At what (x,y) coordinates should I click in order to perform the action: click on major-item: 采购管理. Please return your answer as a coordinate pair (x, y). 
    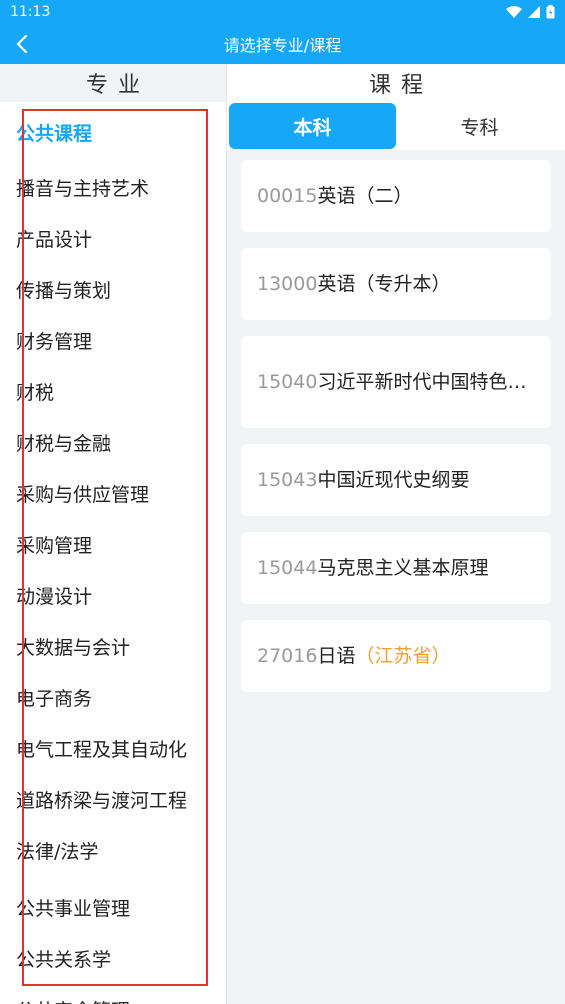
    Looking at the image, I should click on (113, 544).